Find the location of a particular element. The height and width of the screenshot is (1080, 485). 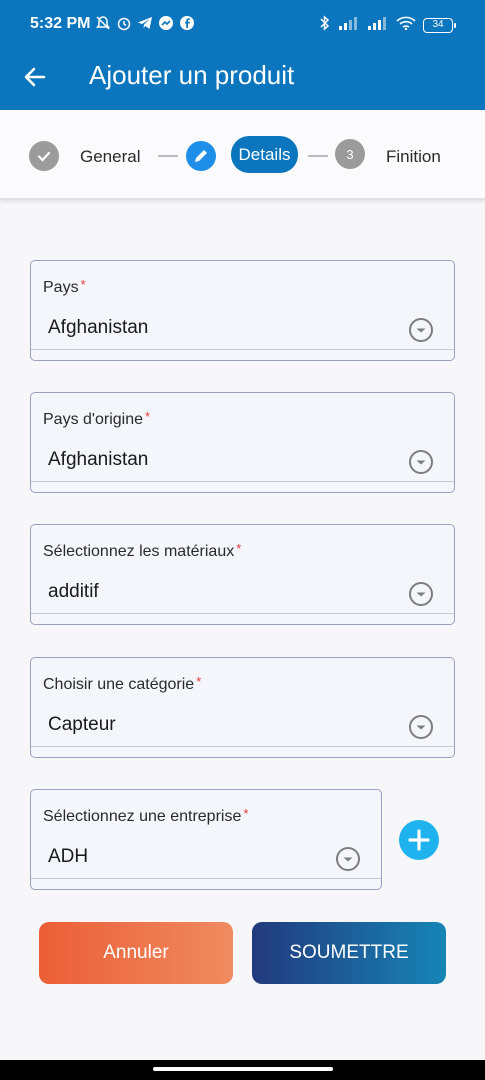

field-label: Sélectionnez les matériaux * is located at coordinates (142, 550).